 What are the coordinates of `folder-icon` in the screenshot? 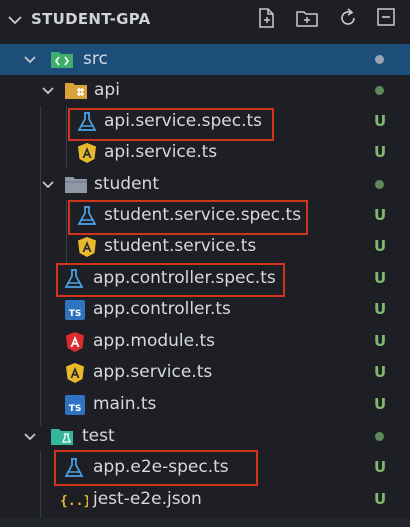 It's located at (75, 184).